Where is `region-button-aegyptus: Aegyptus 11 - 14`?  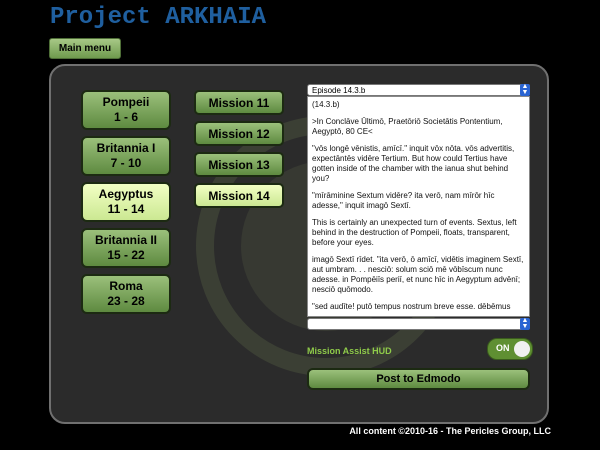 region-button-aegyptus: Aegyptus 11 - 14 is located at coordinates (126, 202).